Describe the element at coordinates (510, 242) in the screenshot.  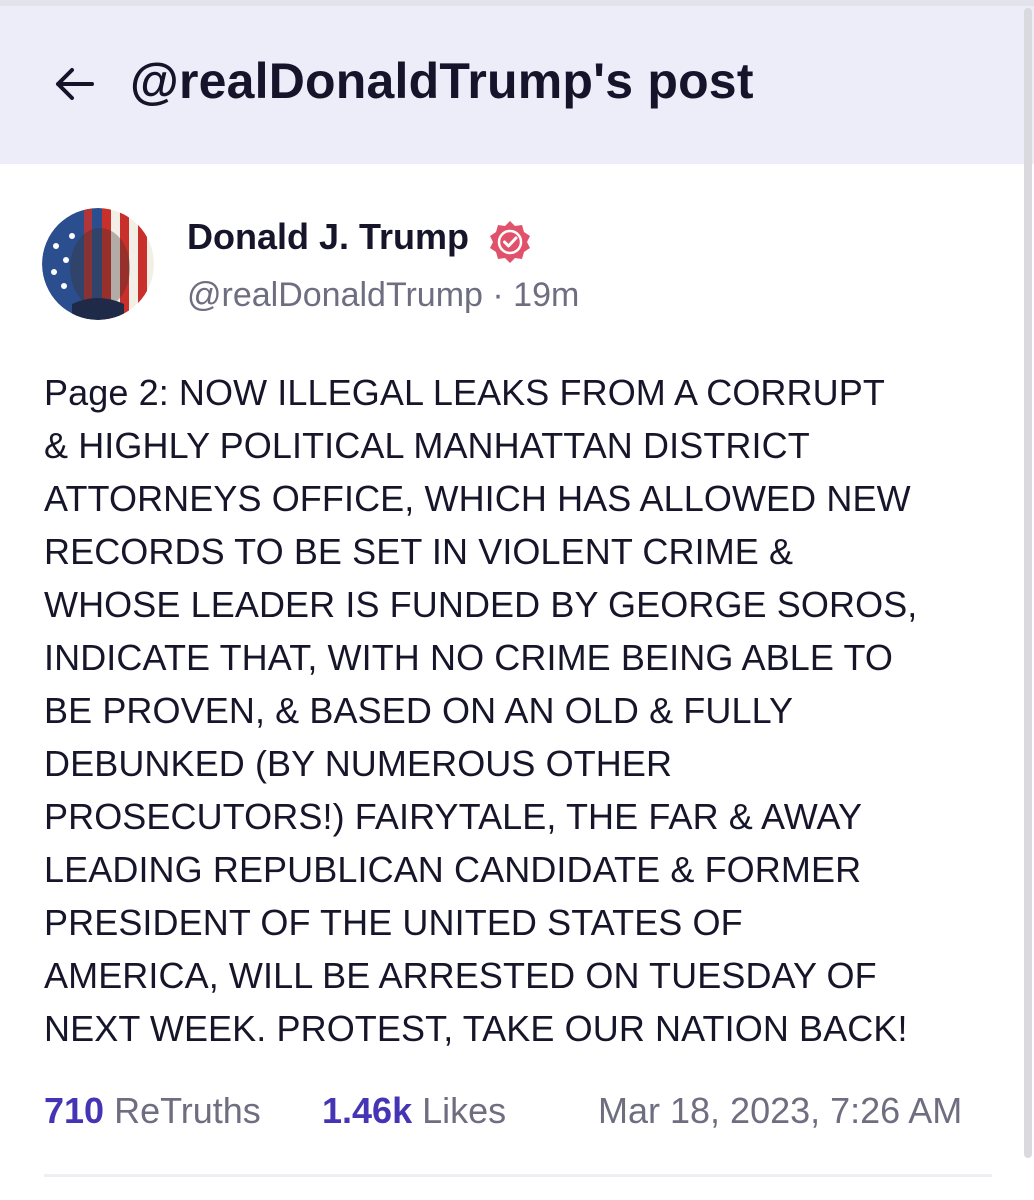
I see `verified-badge-icon` at that location.